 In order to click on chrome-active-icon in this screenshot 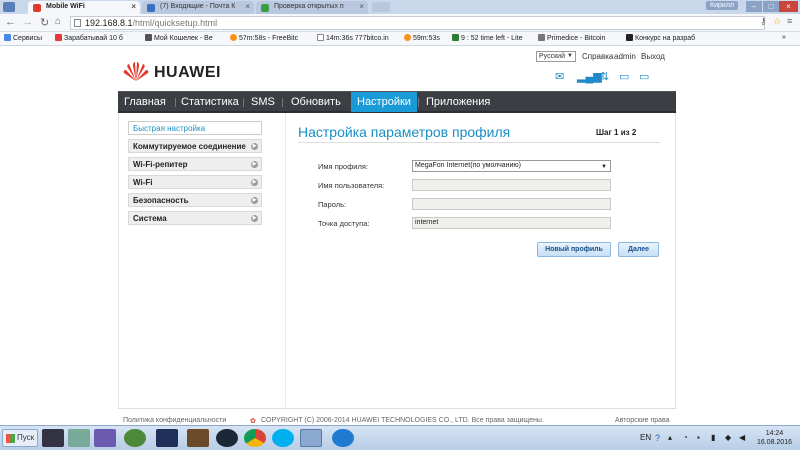, I will do `click(311, 438)`.